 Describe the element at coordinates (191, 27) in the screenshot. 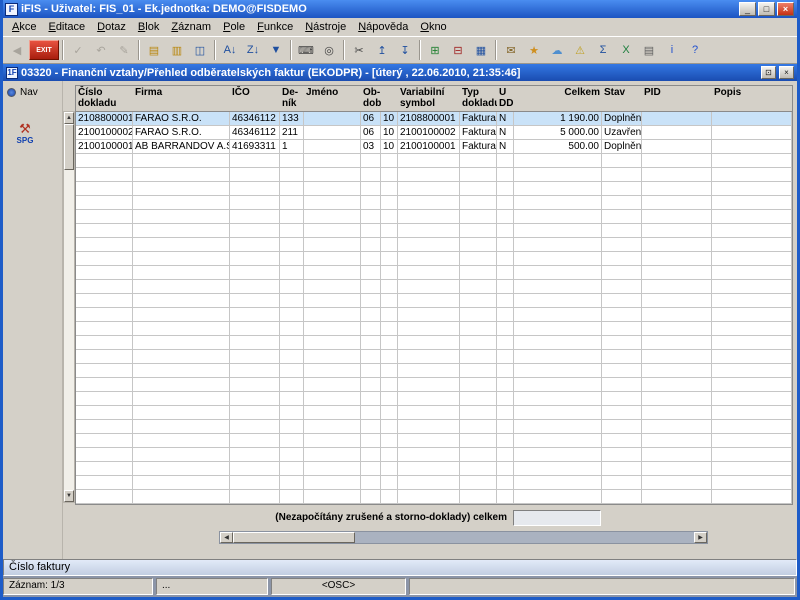

I see `menu-item-zaznam: Záznam` at that location.